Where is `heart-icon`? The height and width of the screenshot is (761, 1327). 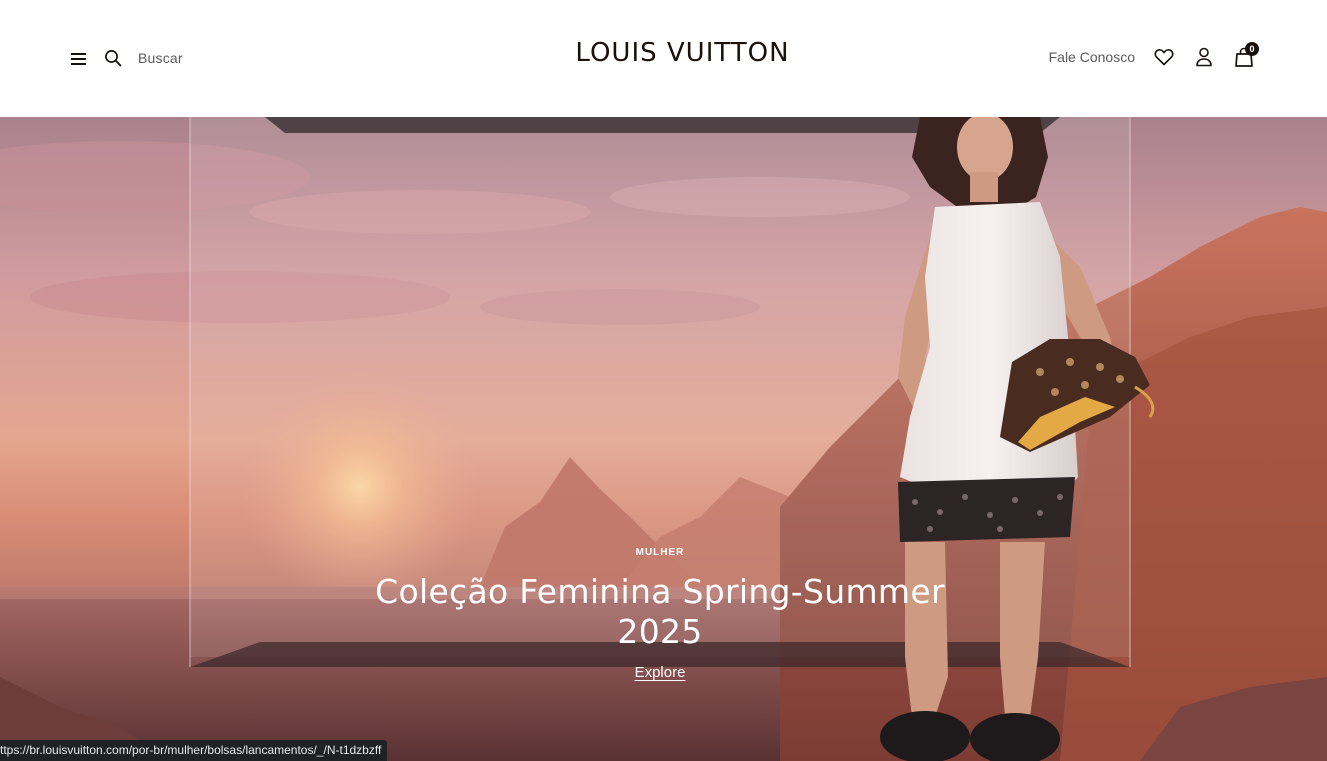
heart-icon is located at coordinates (1164, 57).